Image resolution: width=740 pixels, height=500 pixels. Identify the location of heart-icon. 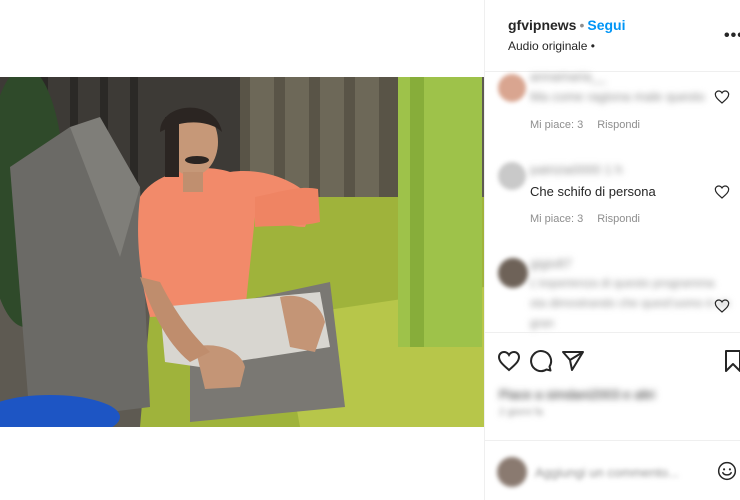
(509, 361).